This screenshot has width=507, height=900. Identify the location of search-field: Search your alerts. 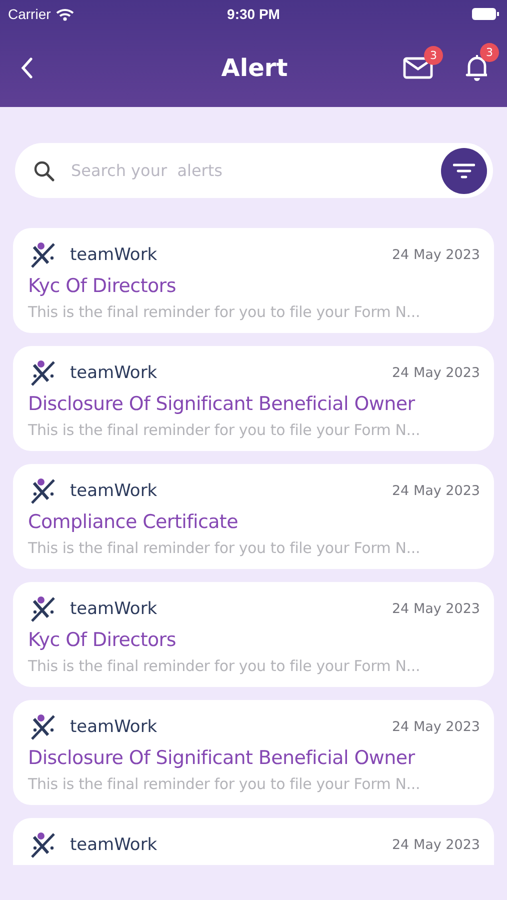
(248, 170).